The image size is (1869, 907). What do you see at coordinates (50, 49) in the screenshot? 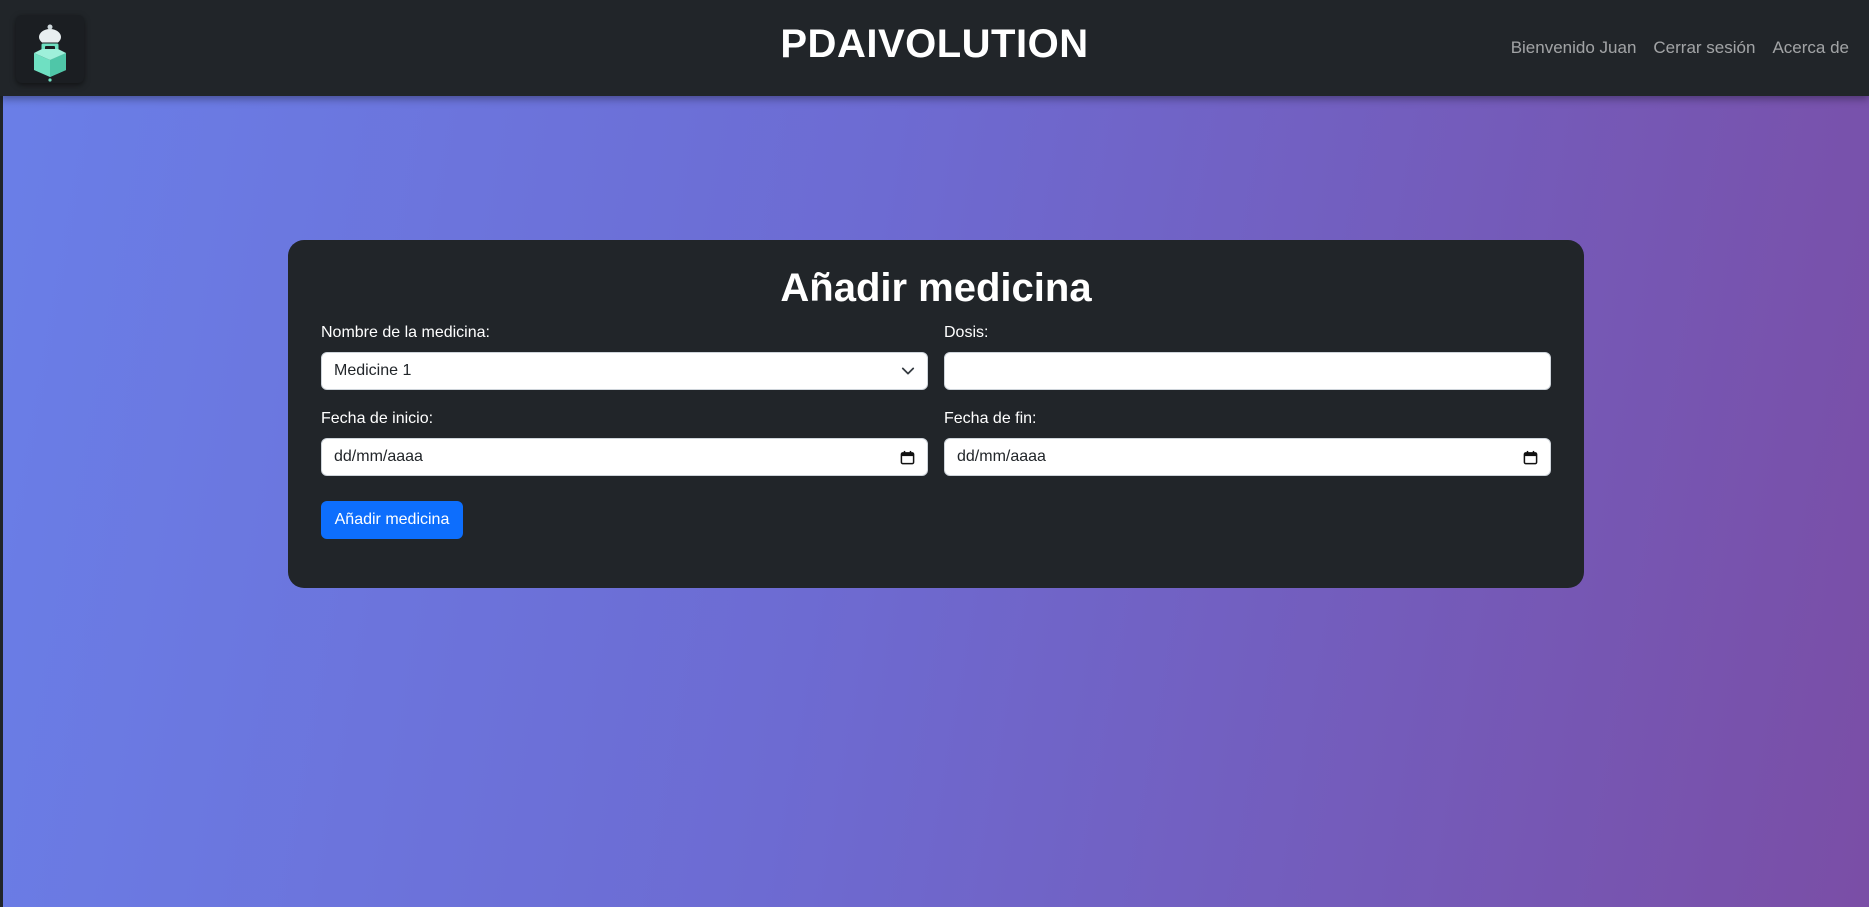
I see `robot-logo-icon` at bounding box center [50, 49].